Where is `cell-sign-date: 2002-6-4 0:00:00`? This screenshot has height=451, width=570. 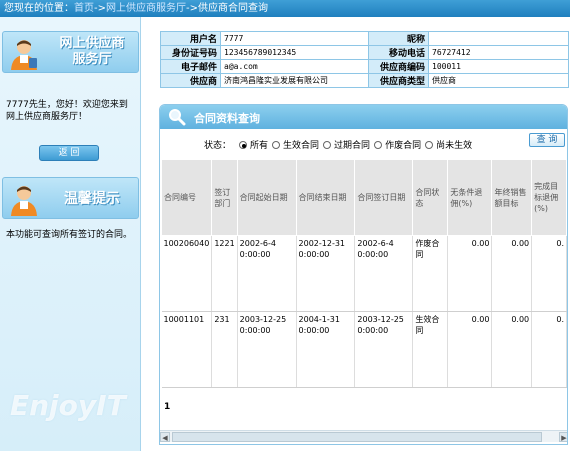 cell-sign-date: 2002-6-4 0:00:00 is located at coordinates (384, 273).